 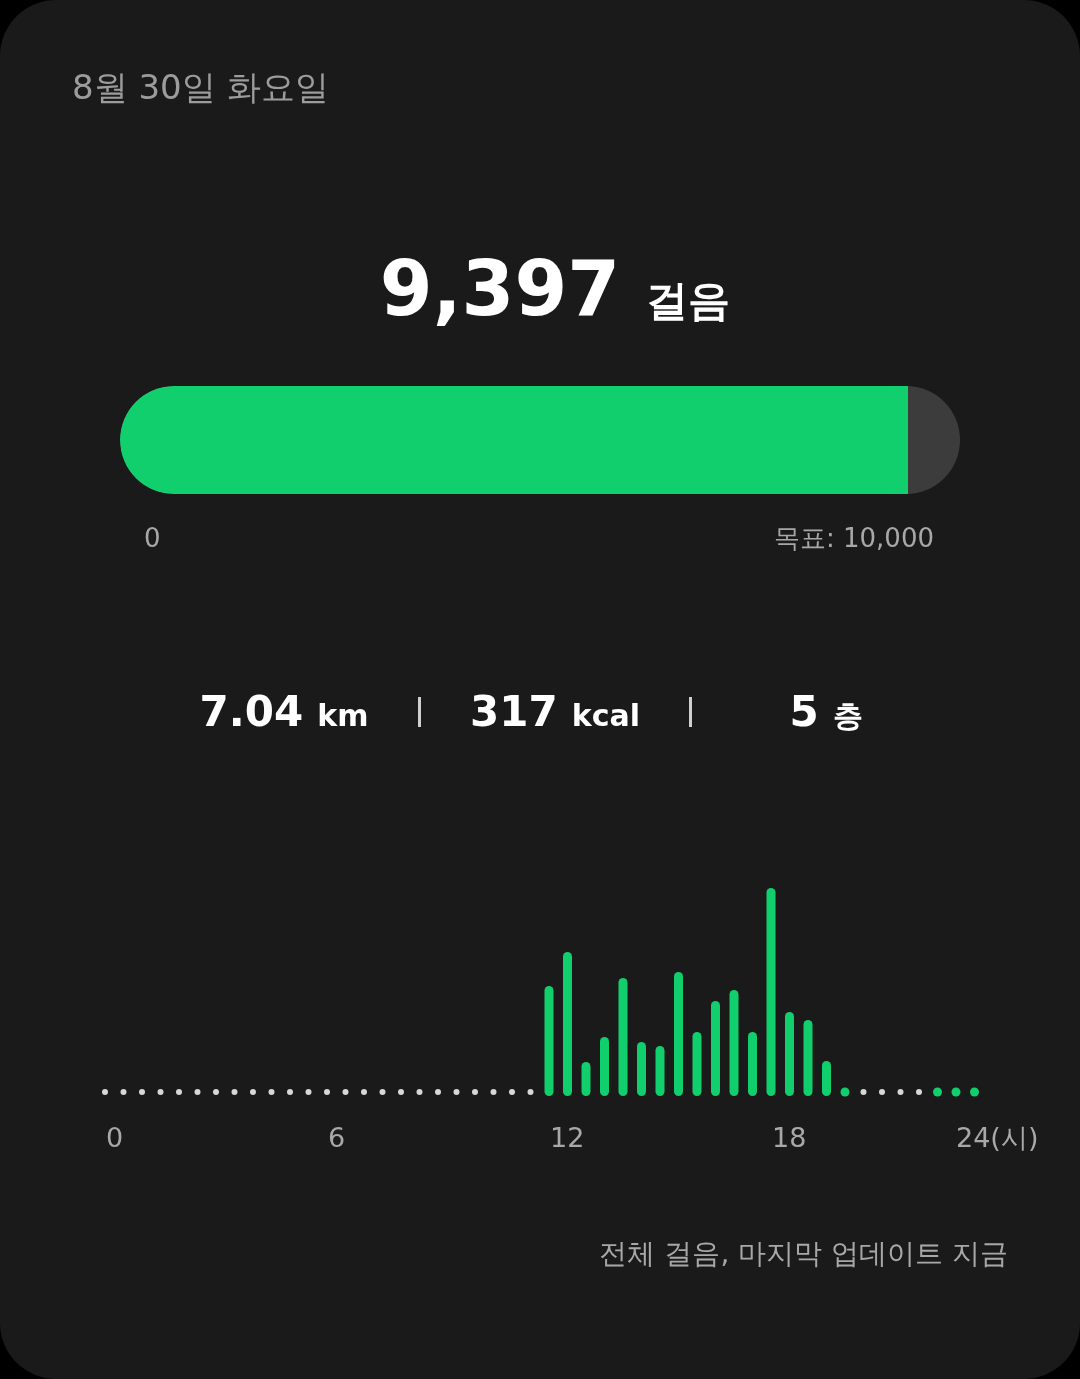 What do you see at coordinates (847, 716) in the screenshot?
I see `stat-unit: 층` at bounding box center [847, 716].